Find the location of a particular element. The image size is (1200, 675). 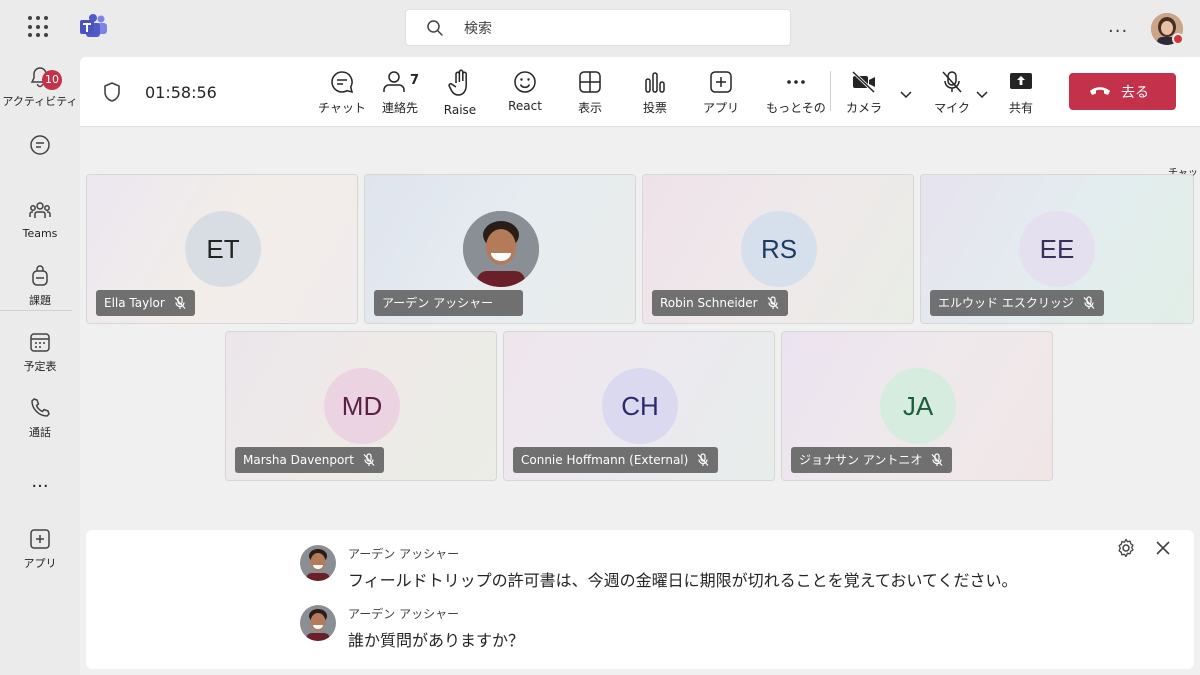

more-actions-label: もっとその is located at coordinates (796, 108).